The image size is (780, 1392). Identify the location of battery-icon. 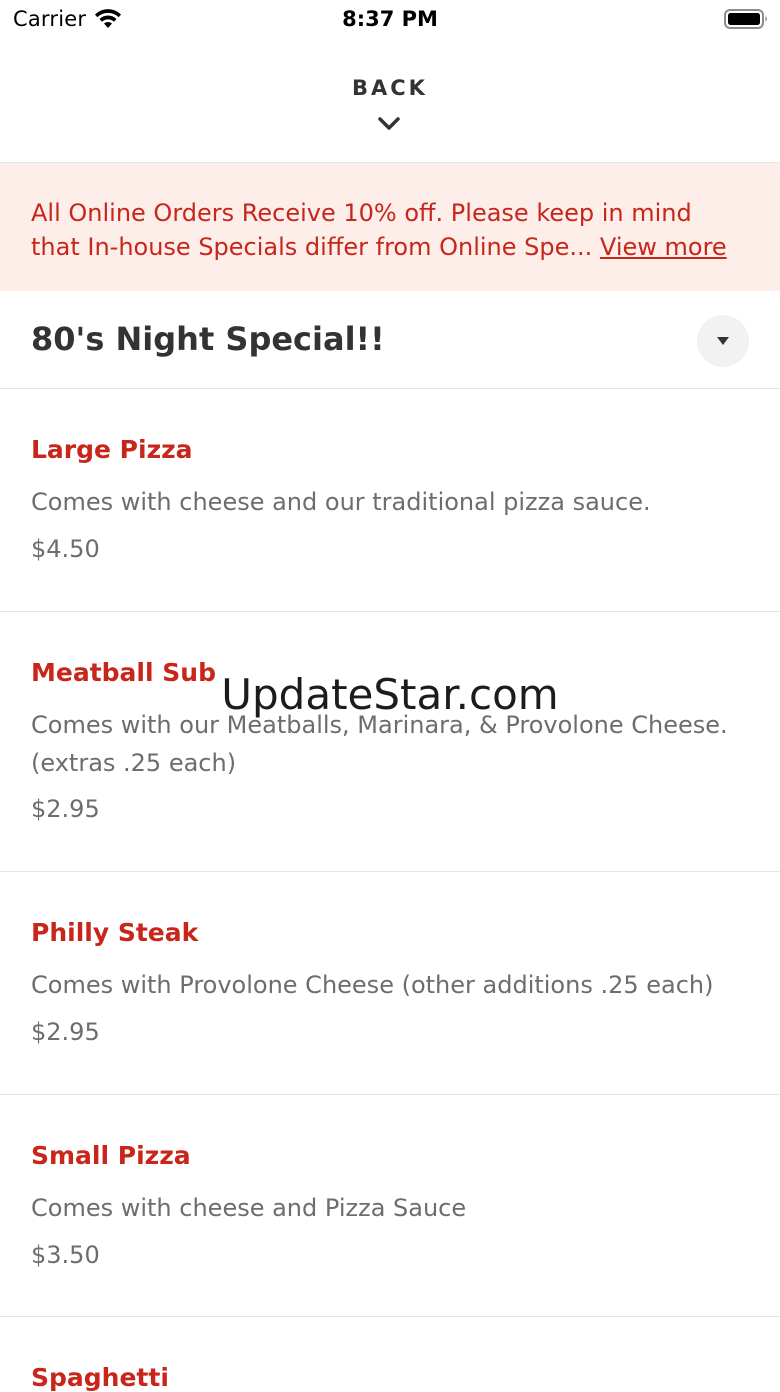
(745, 19).